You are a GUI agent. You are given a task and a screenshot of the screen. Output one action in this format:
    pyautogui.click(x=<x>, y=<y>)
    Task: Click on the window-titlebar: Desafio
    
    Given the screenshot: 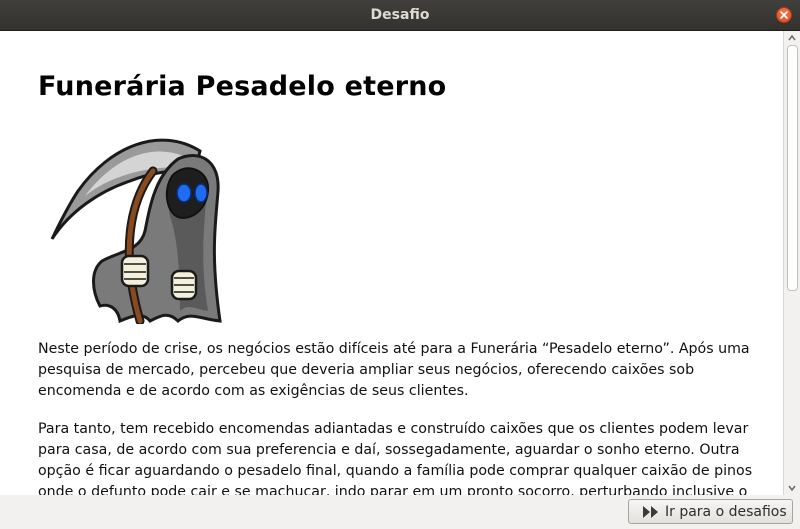 What is the action you would take?
    pyautogui.click(x=400, y=15)
    